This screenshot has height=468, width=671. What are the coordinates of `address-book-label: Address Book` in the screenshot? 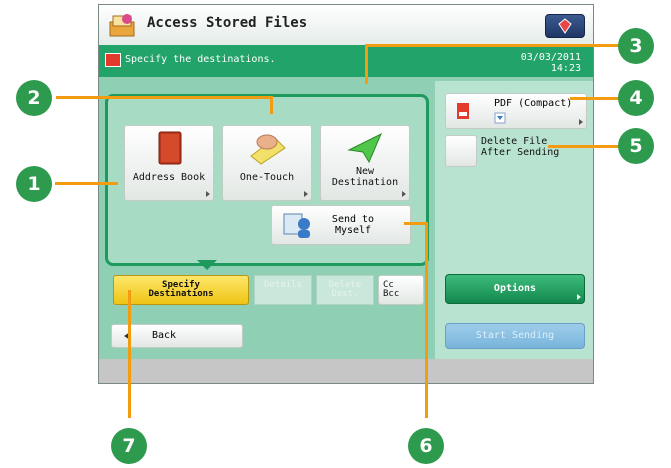 It's located at (169, 177).